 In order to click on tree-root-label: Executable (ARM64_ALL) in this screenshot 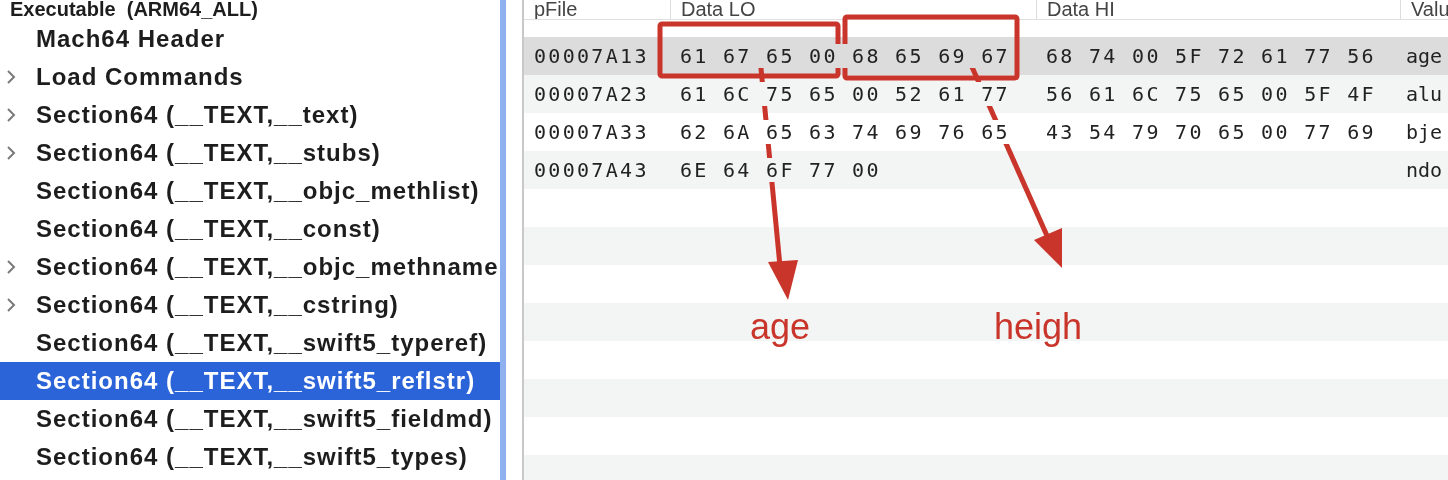, I will do `click(134, 10)`.